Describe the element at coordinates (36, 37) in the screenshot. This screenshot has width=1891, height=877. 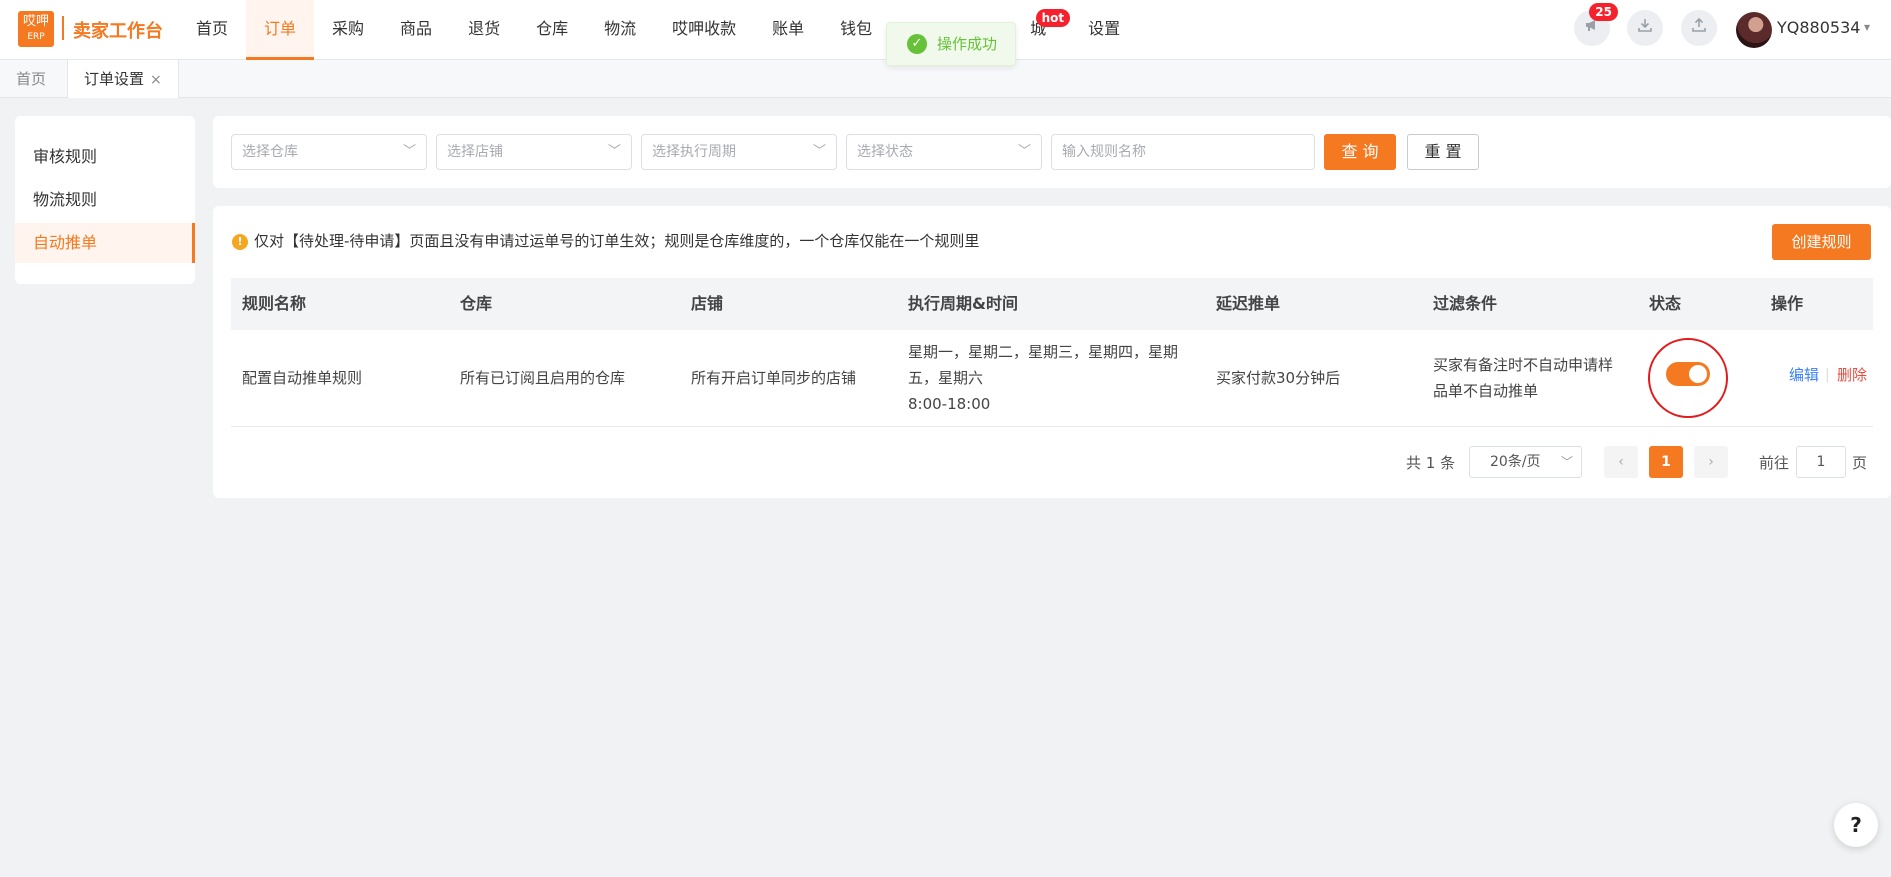
I see `logo-subtext: ERP` at that location.